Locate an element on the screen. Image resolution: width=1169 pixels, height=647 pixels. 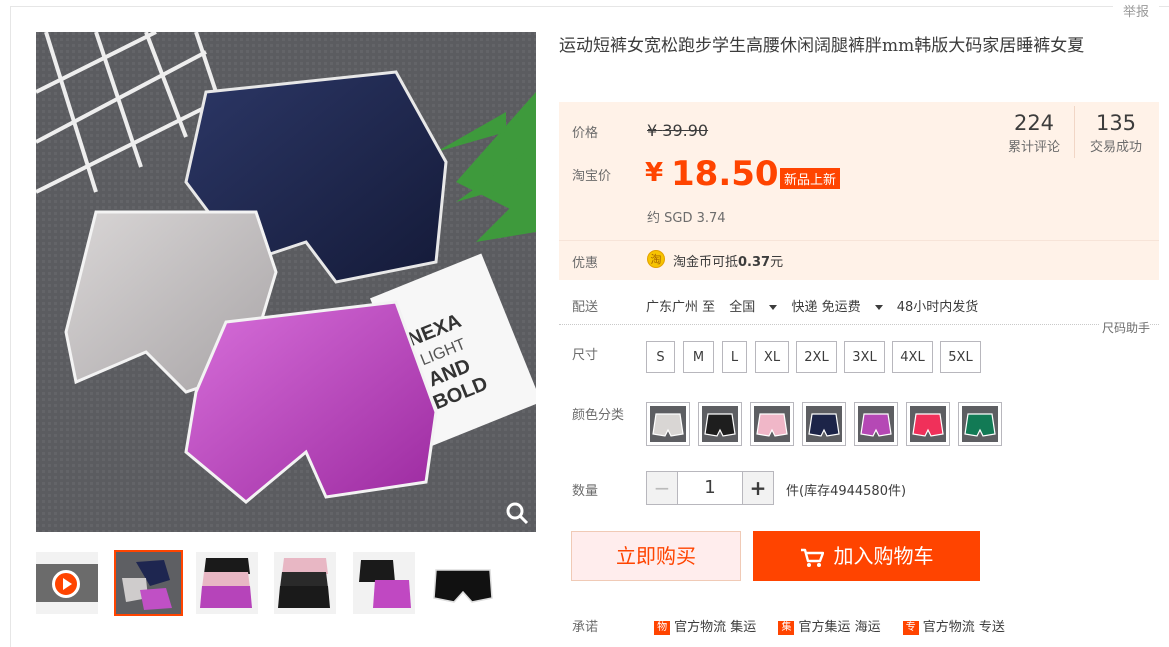
reviews-stat: 224 累计评论 is located at coordinates (1034, 132).